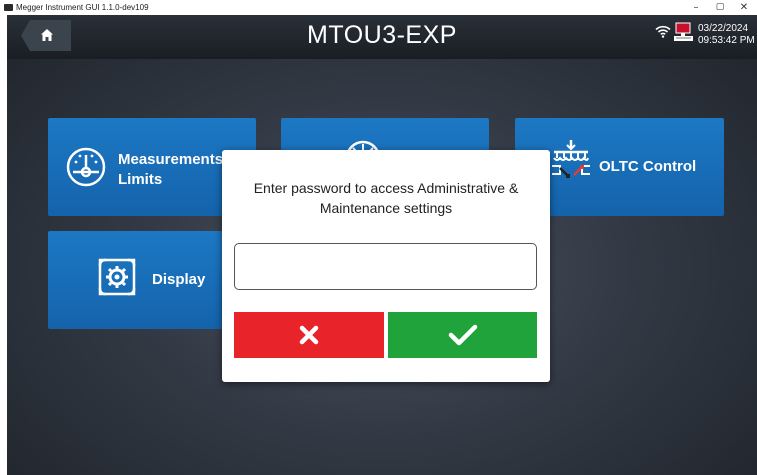  What do you see at coordinates (663, 31) in the screenshot?
I see `wifi-icon` at bounding box center [663, 31].